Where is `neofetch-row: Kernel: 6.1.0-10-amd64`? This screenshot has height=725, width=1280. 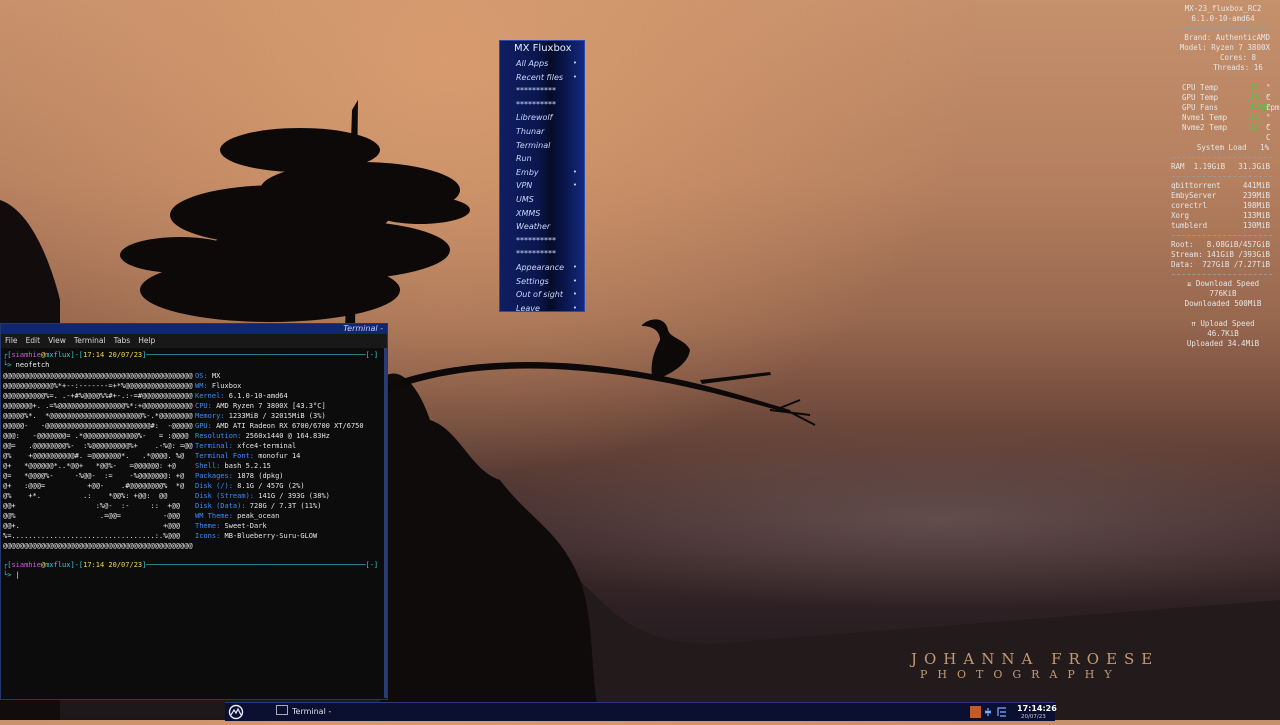
neofetch-row: Kernel: 6.1.0-10-amd64 is located at coordinates (241, 396).